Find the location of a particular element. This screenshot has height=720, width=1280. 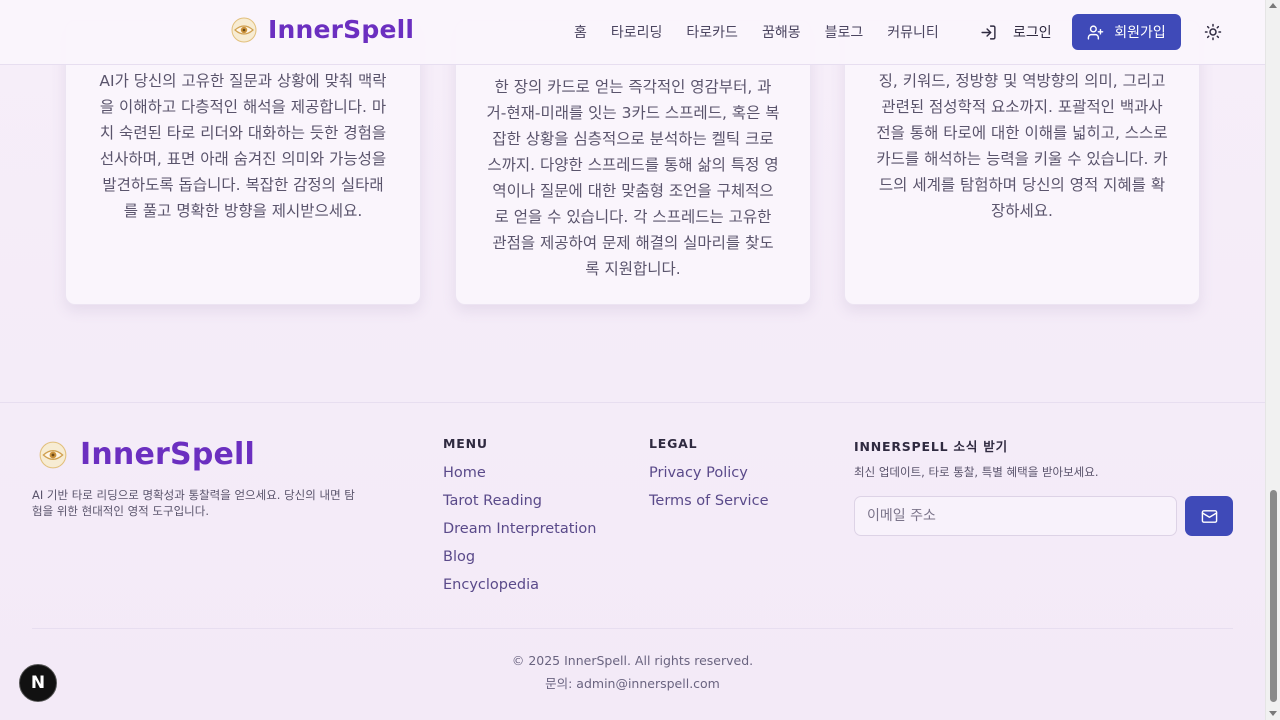

sun-icon is located at coordinates (1213, 32).